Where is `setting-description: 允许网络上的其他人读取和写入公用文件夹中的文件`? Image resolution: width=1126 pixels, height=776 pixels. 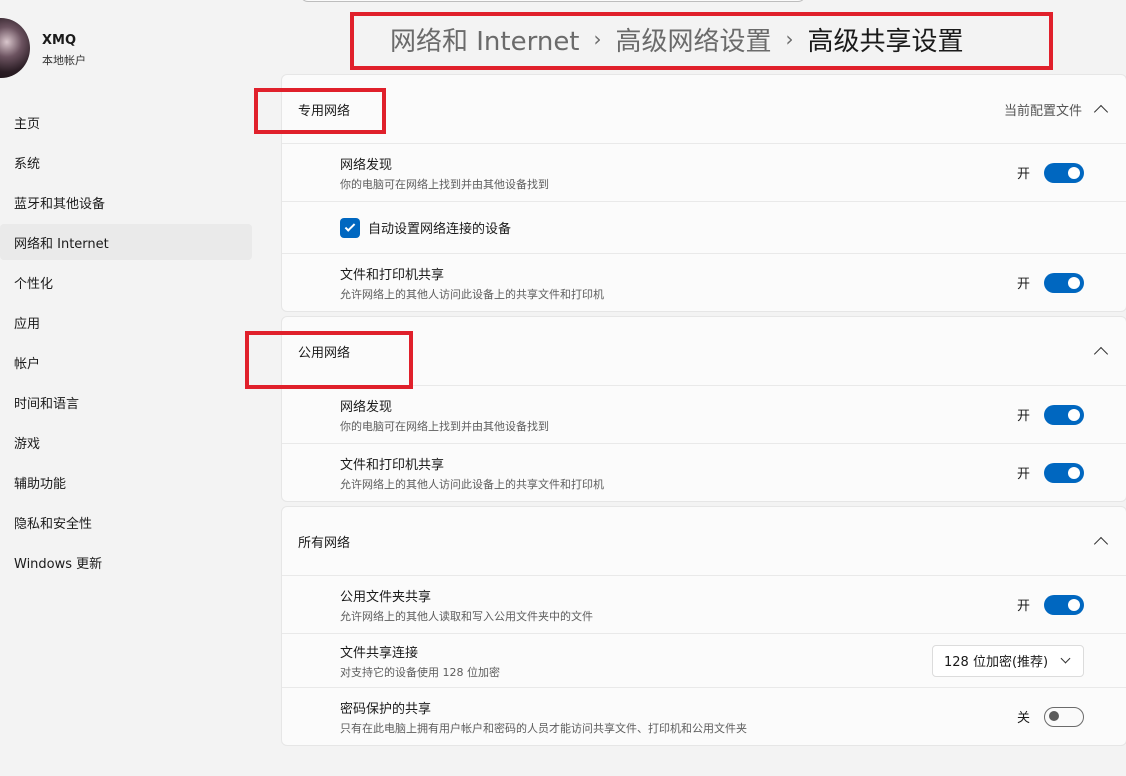 setting-description: 允许网络上的其他人读取和写入公用文件夹中的文件 is located at coordinates (466, 616).